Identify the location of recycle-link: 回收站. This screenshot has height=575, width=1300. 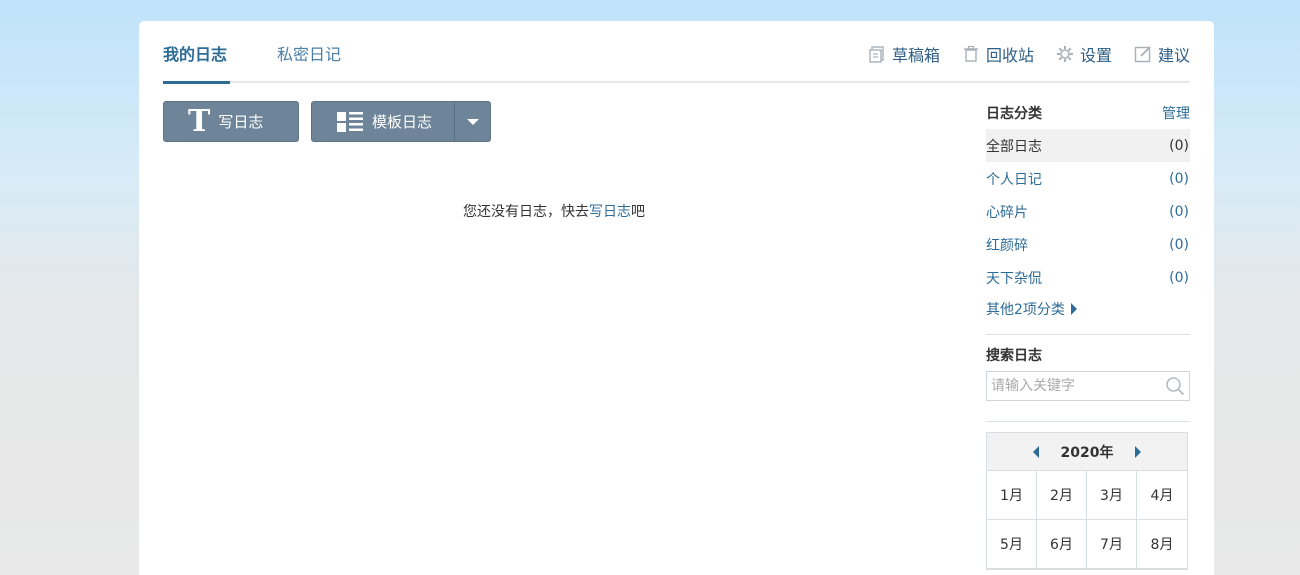
(998, 54).